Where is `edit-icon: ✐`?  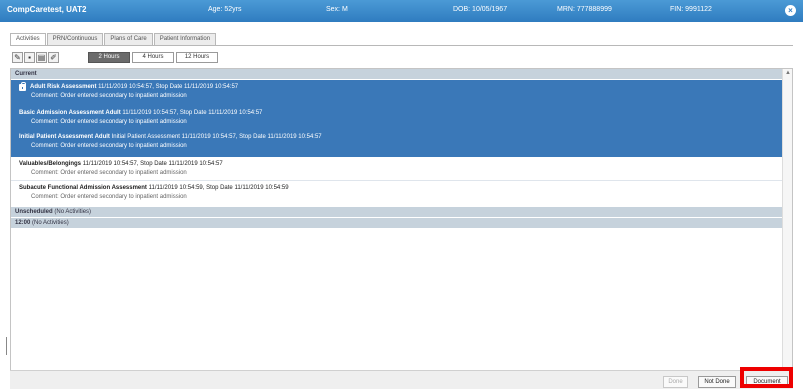
edit-icon: ✐ is located at coordinates (53, 57).